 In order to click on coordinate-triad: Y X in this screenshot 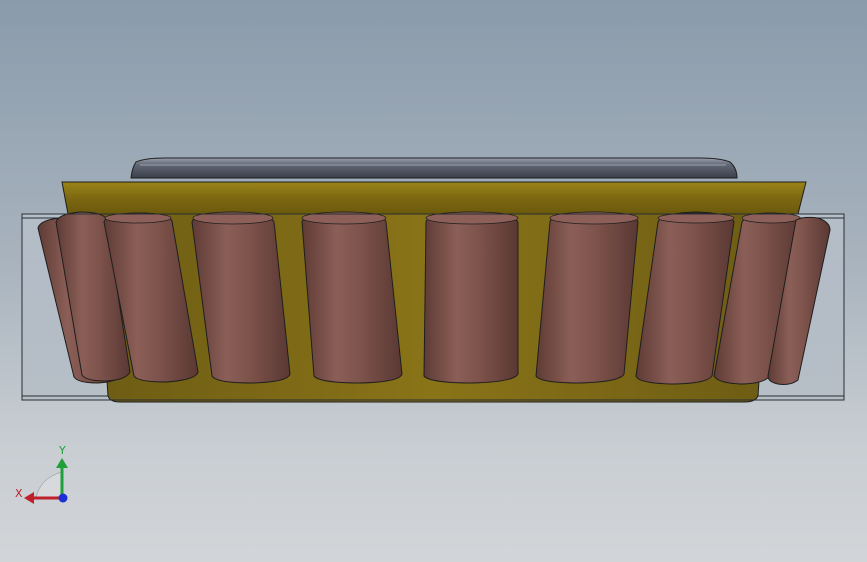, I will do `click(41, 474)`.